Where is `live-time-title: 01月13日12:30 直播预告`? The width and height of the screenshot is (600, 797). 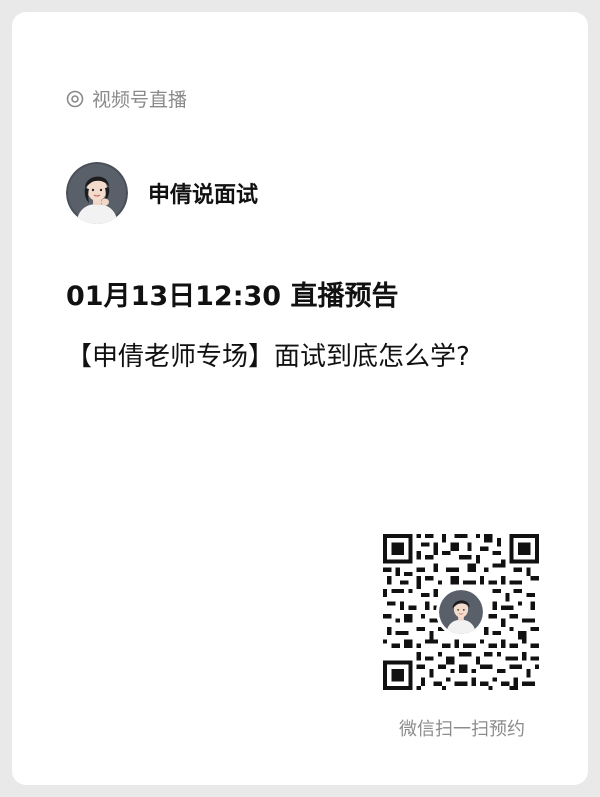
live-time-title: 01月13日12:30 直播预告 is located at coordinates (232, 296).